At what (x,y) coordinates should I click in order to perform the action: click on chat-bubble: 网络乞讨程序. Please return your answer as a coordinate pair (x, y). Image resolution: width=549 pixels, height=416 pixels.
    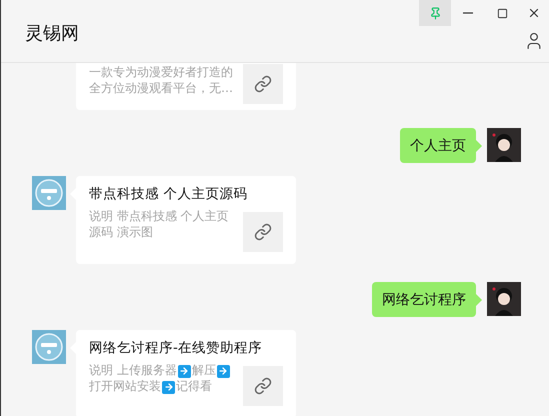
    Looking at the image, I should click on (424, 299).